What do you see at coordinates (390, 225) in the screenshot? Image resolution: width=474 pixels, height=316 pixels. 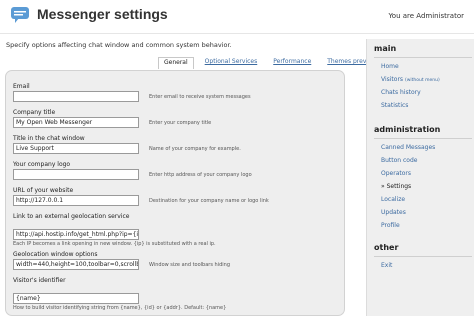 I see `sidebar-item-profile: Profile` at bounding box center [390, 225].